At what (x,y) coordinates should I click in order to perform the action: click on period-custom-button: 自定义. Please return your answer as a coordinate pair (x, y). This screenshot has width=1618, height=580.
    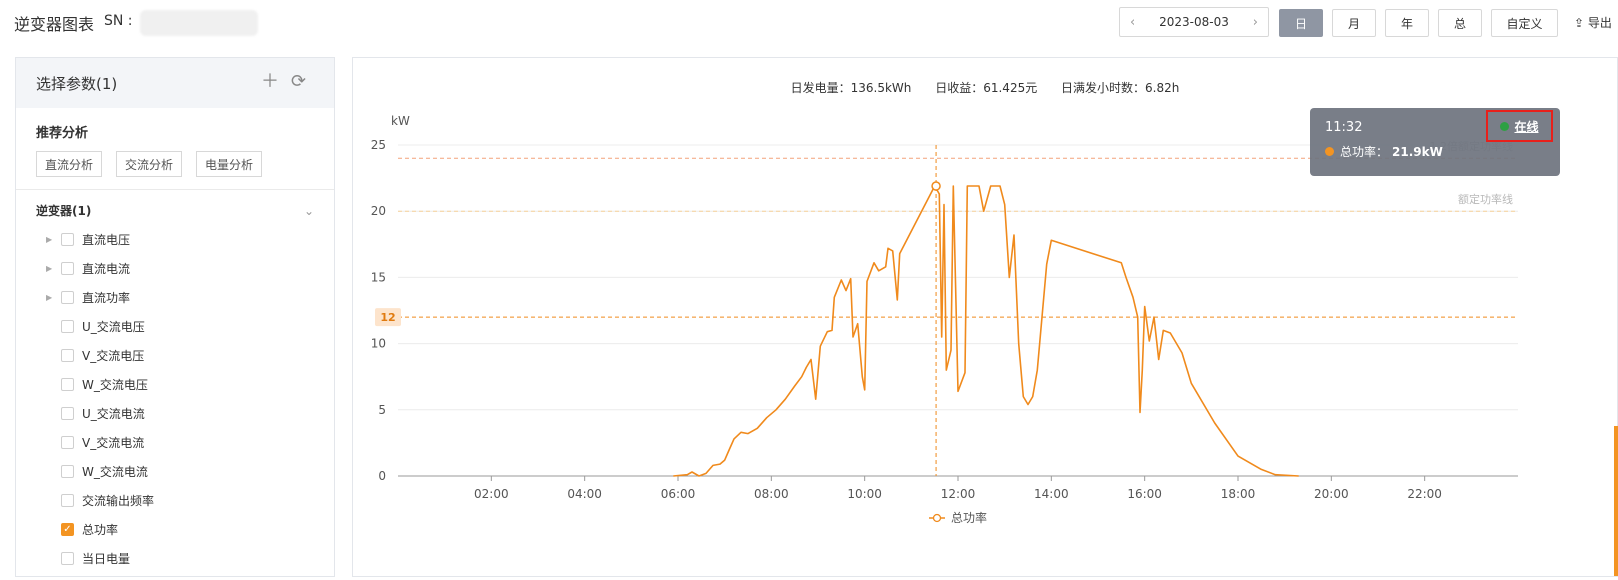
    Looking at the image, I should click on (1524, 23).